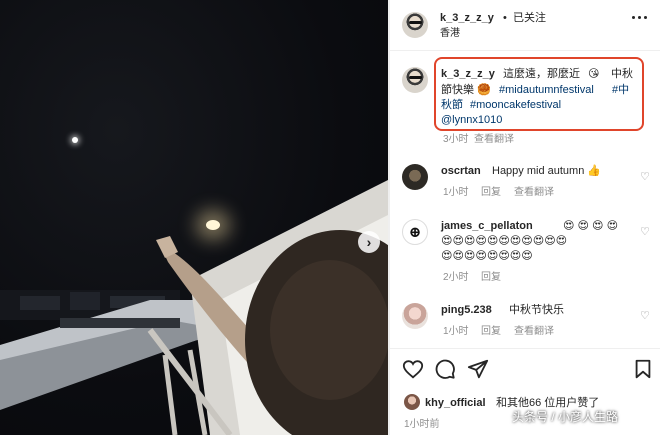 This screenshot has width=660, height=435. What do you see at coordinates (467, 18) in the screenshot?
I see `author-username: k_3_z_z_y` at bounding box center [467, 18].